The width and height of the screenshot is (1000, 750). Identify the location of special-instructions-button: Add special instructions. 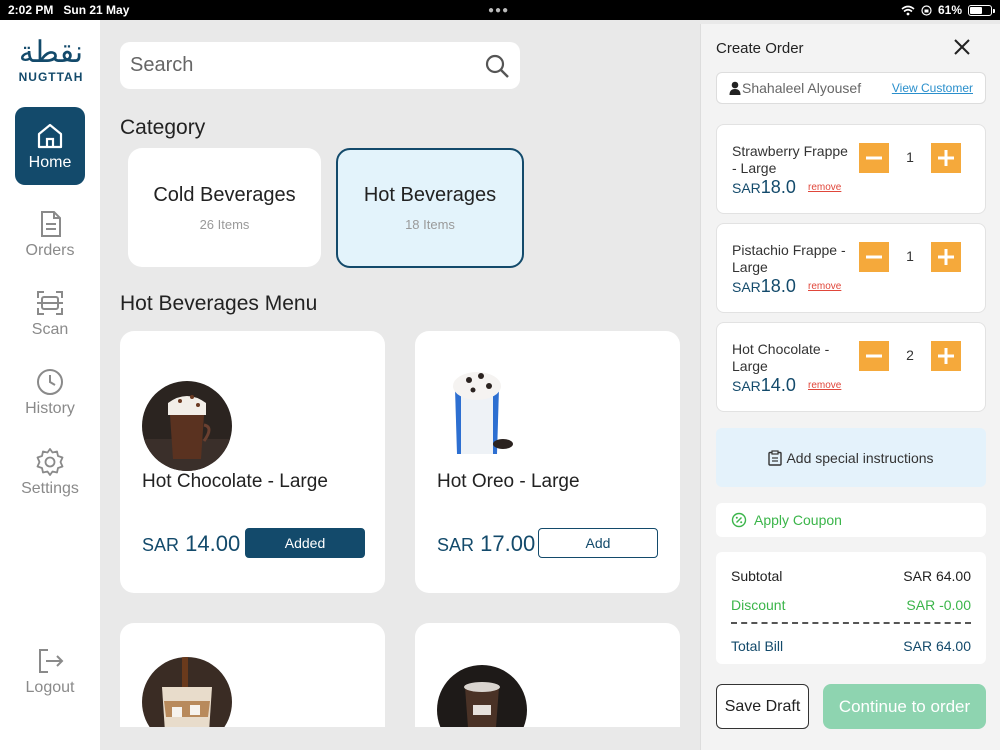
(851, 457).